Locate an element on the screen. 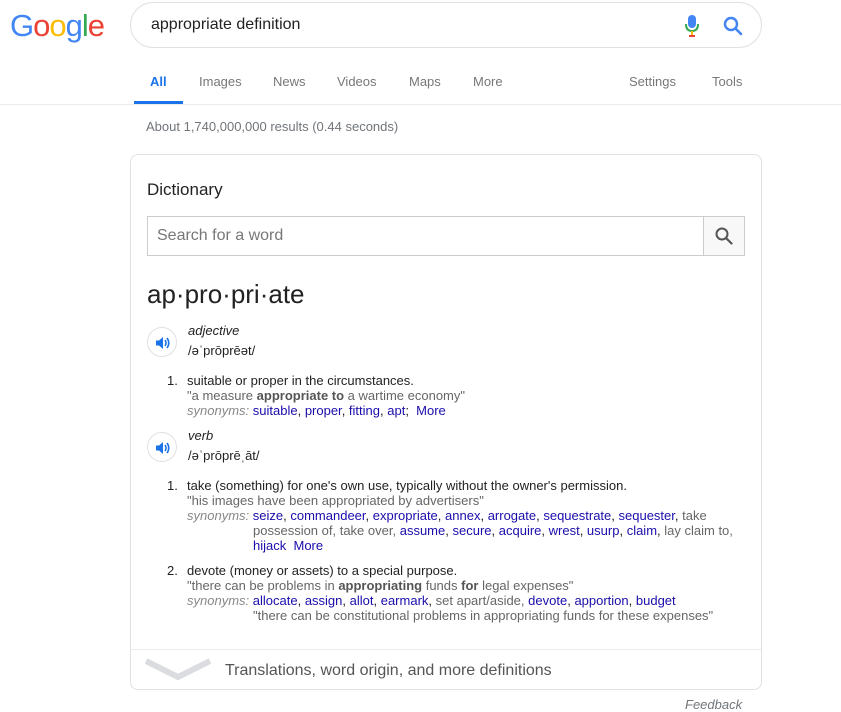 This screenshot has width=841, height=712. synonym-link: commandeer is located at coordinates (327, 515).